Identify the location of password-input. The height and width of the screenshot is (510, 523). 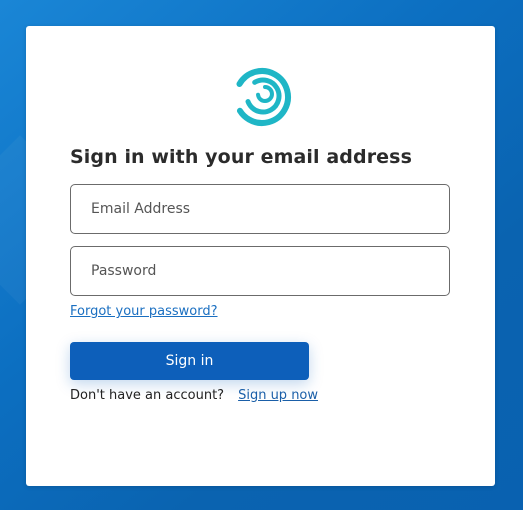
(260, 271).